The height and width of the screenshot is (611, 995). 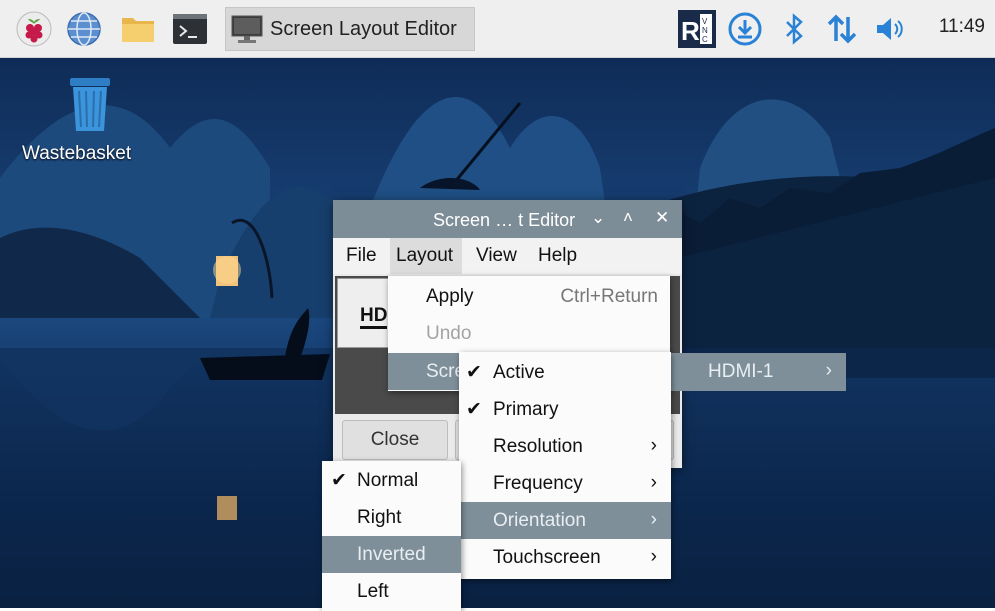 What do you see at coordinates (565, 372) in the screenshot?
I see `menu-item-active: ✔ Active` at bounding box center [565, 372].